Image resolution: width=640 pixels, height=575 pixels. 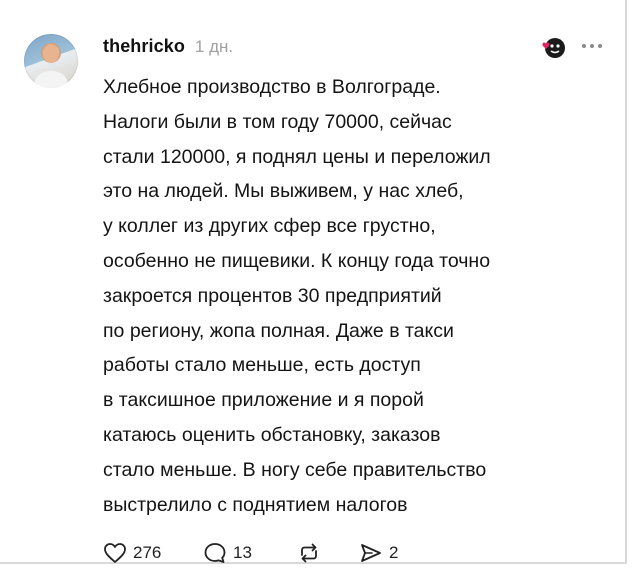 What do you see at coordinates (283, 191) in the screenshot?
I see `post-text-line: это на людей. Мы выживем, у нас хлеб,` at bounding box center [283, 191].